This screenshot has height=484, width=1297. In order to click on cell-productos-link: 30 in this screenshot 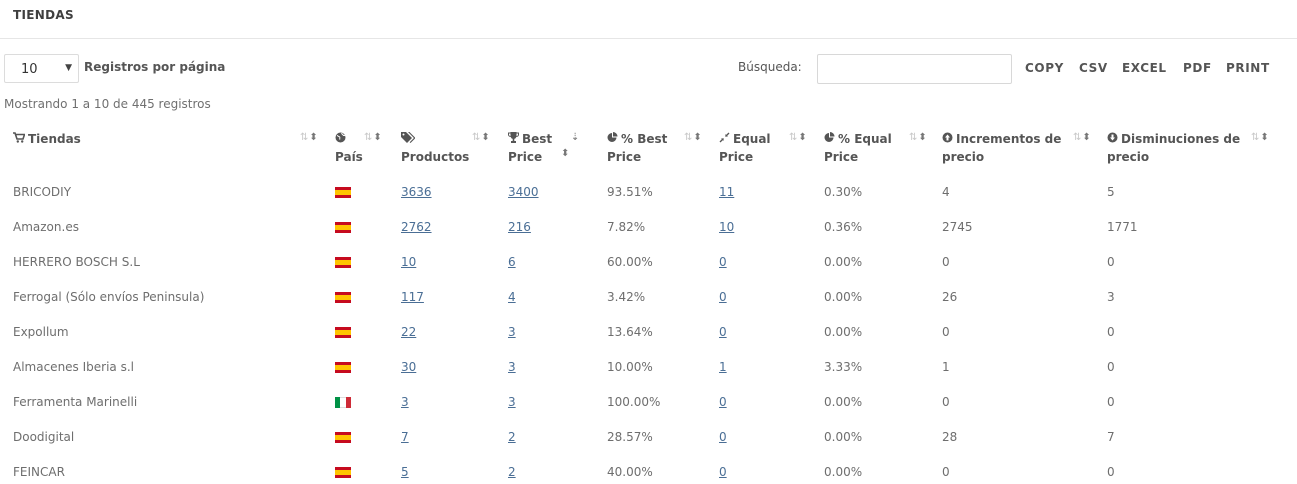, I will do `click(408, 367)`.